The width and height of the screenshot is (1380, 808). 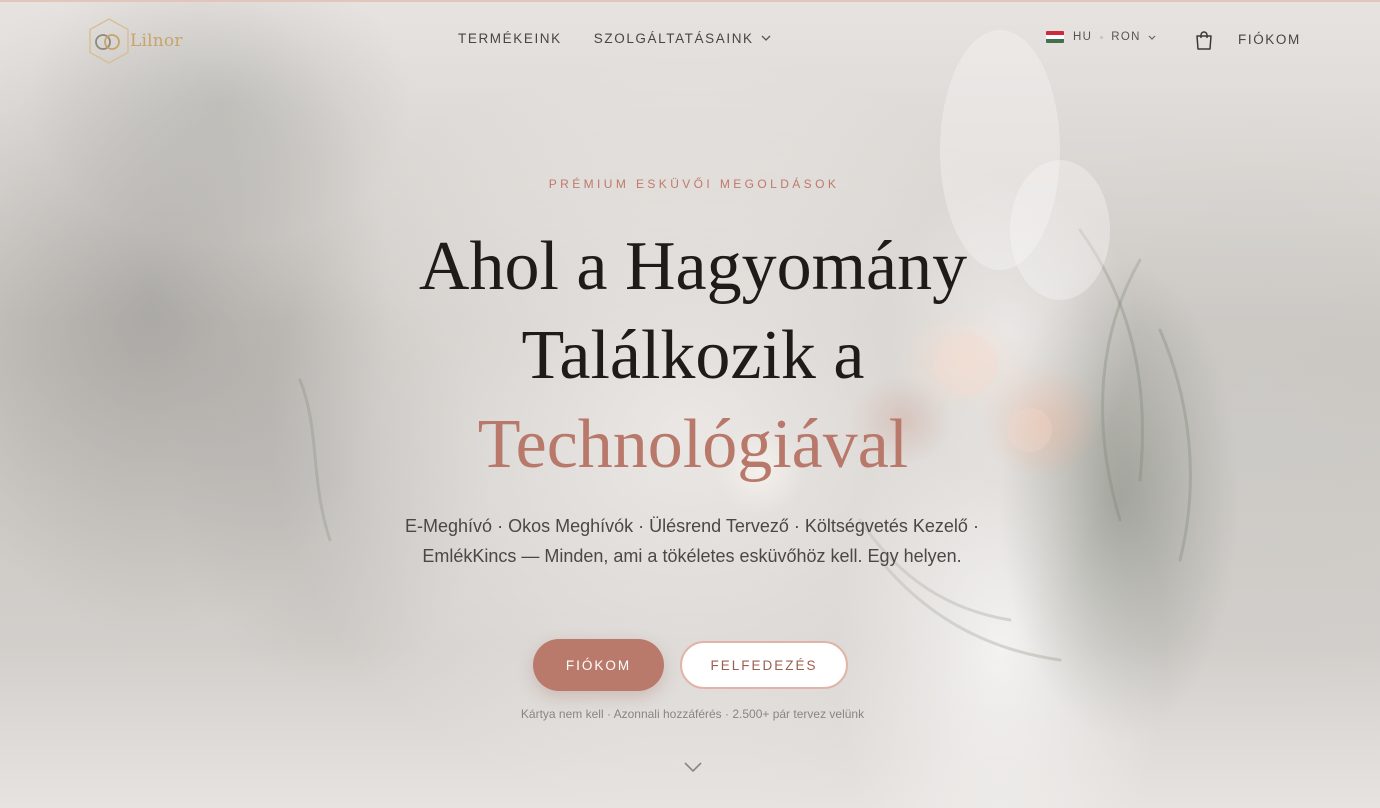 What do you see at coordinates (693, 266) in the screenshot?
I see `headline-line-1: Ahol a Hagyomány` at bounding box center [693, 266].